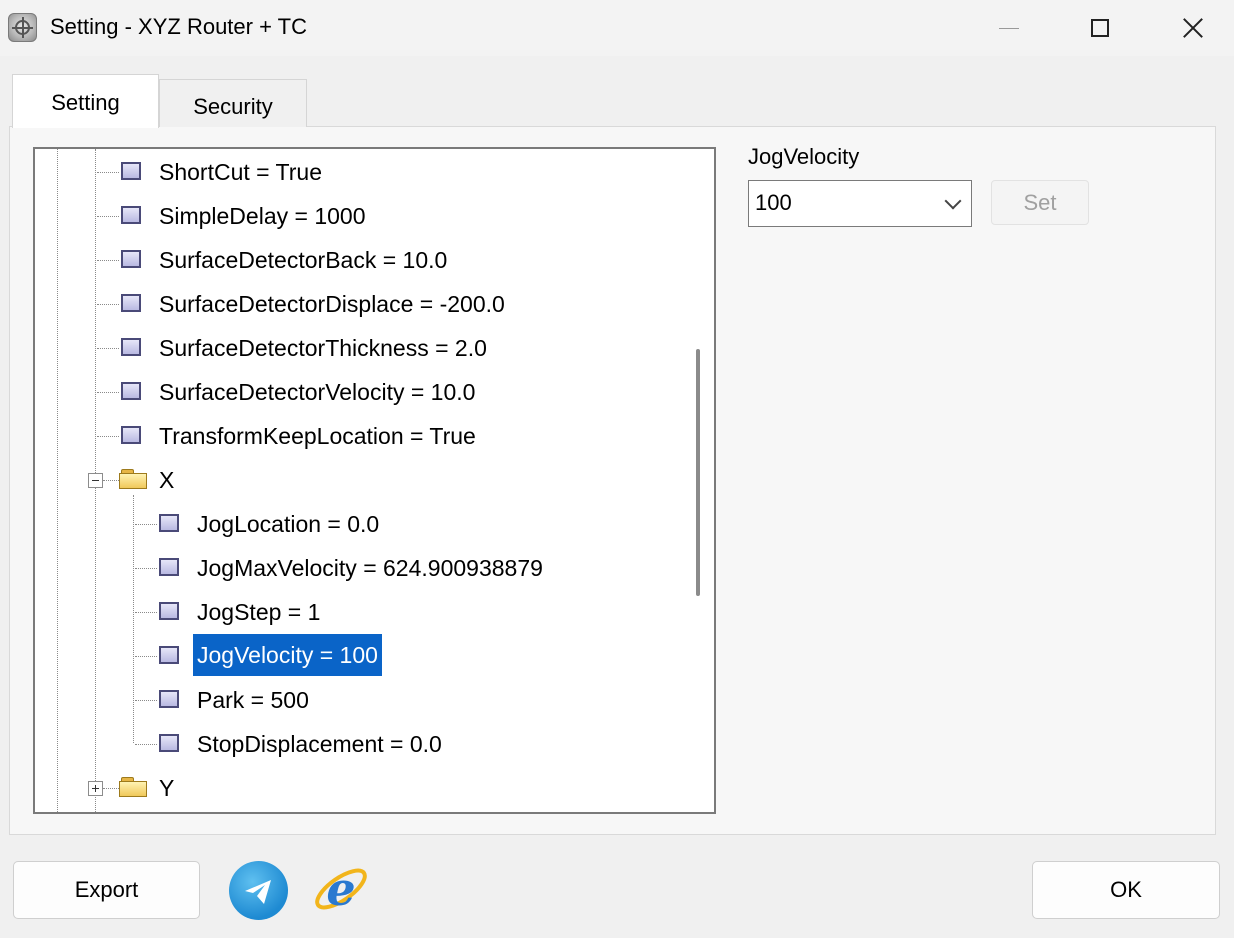 This screenshot has width=1234, height=938. Describe the element at coordinates (240, 172) in the screenshot. I see `tree-item-label: ShortCut = True` at that location.